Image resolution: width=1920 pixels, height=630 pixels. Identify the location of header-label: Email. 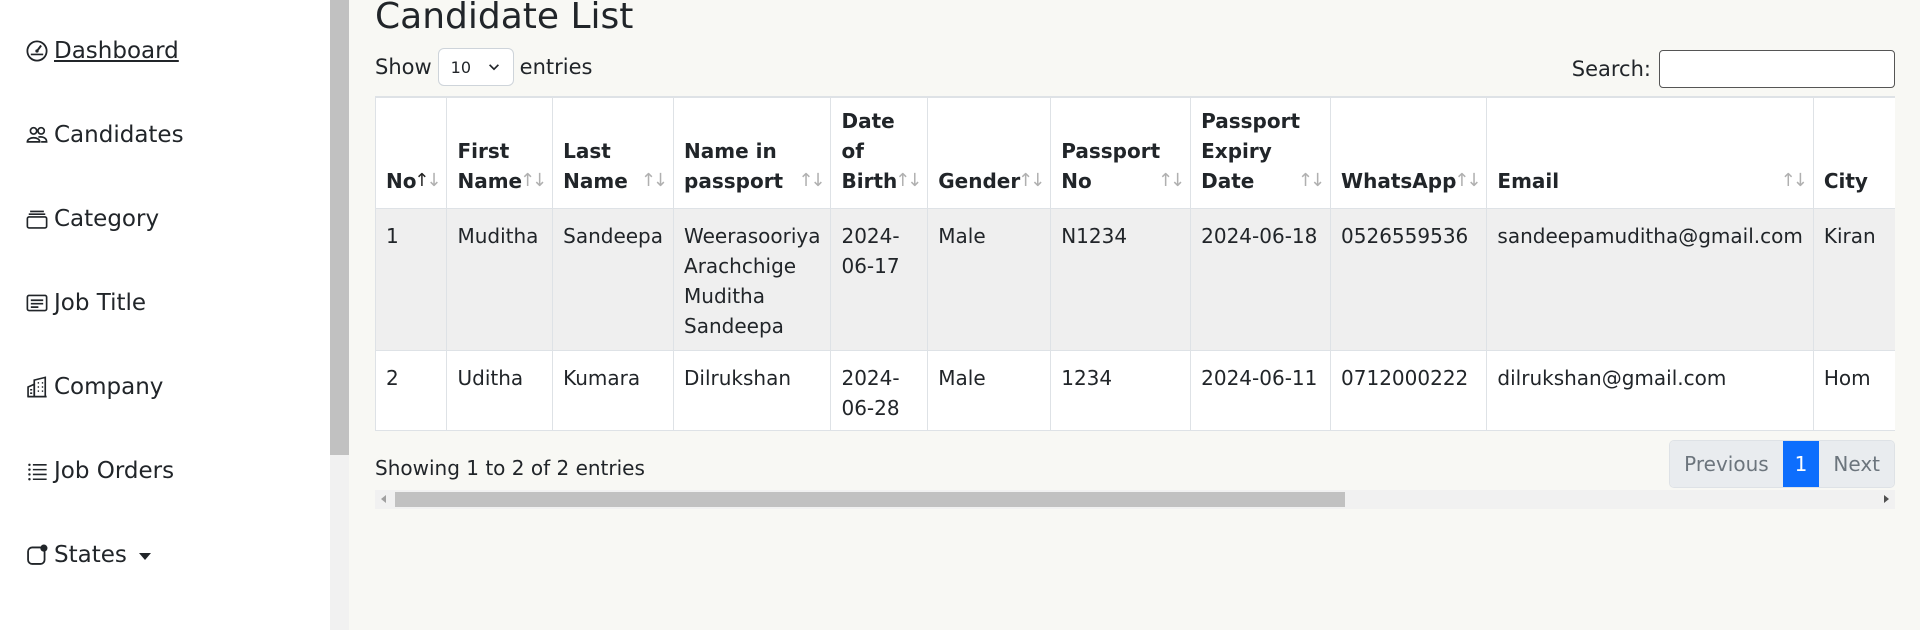
(1528, 181).